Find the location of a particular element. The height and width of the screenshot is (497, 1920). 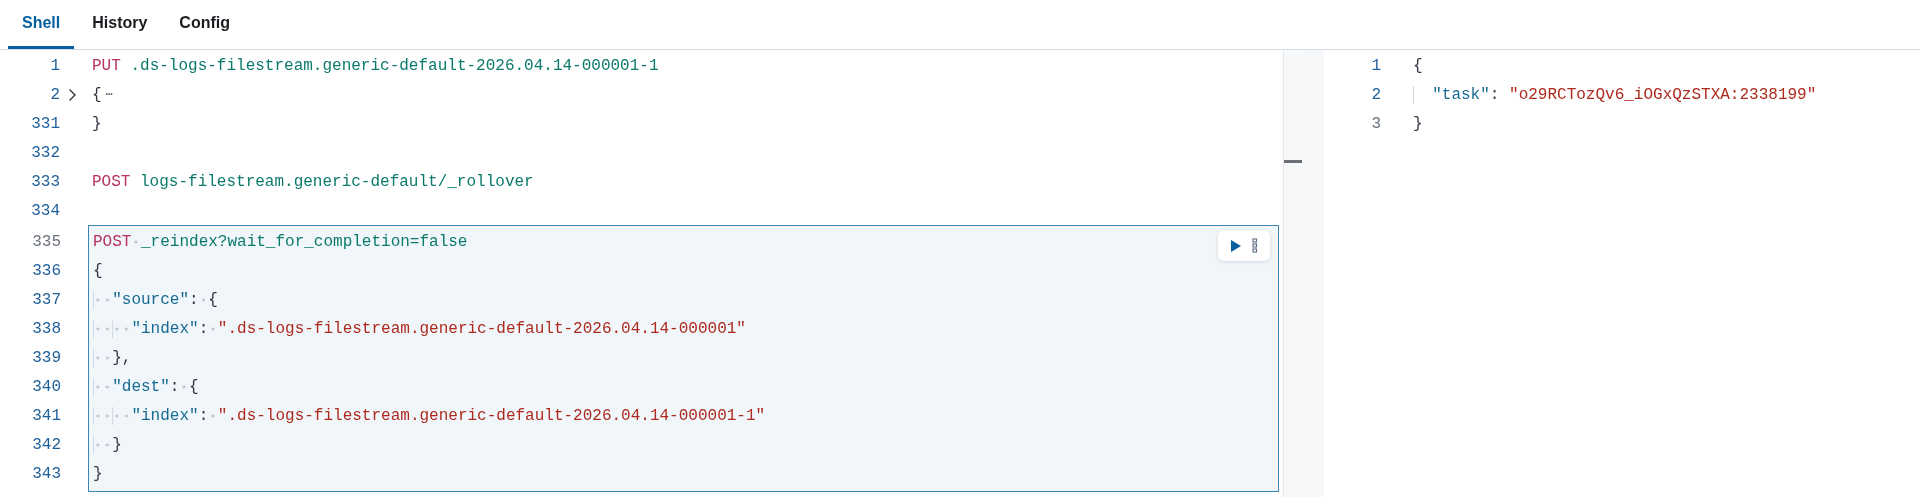

json-key: "dest" is located at coordinates (131, 386).